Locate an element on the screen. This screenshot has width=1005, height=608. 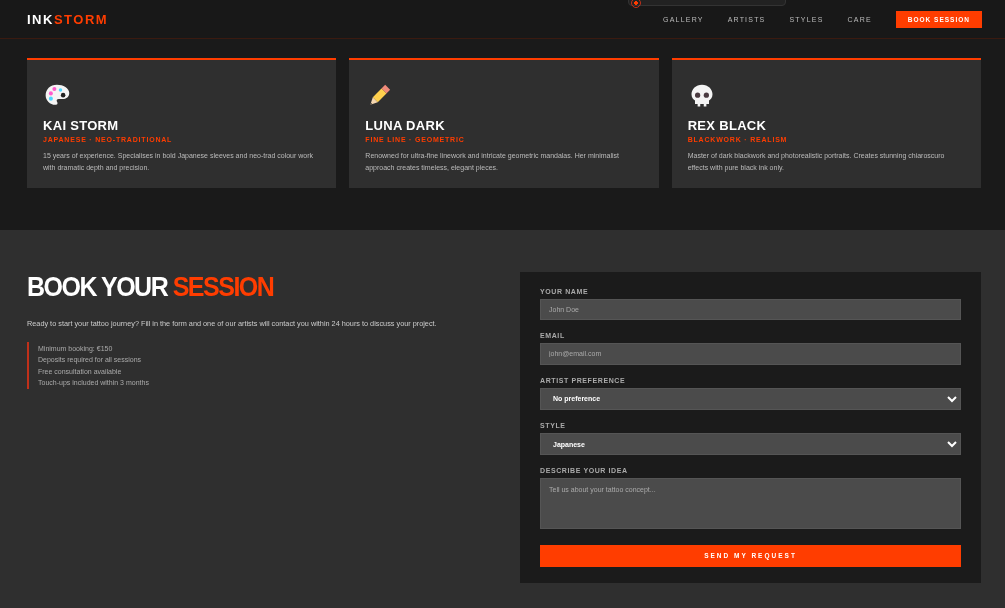
record-icon is located at coordinates (636, 4).